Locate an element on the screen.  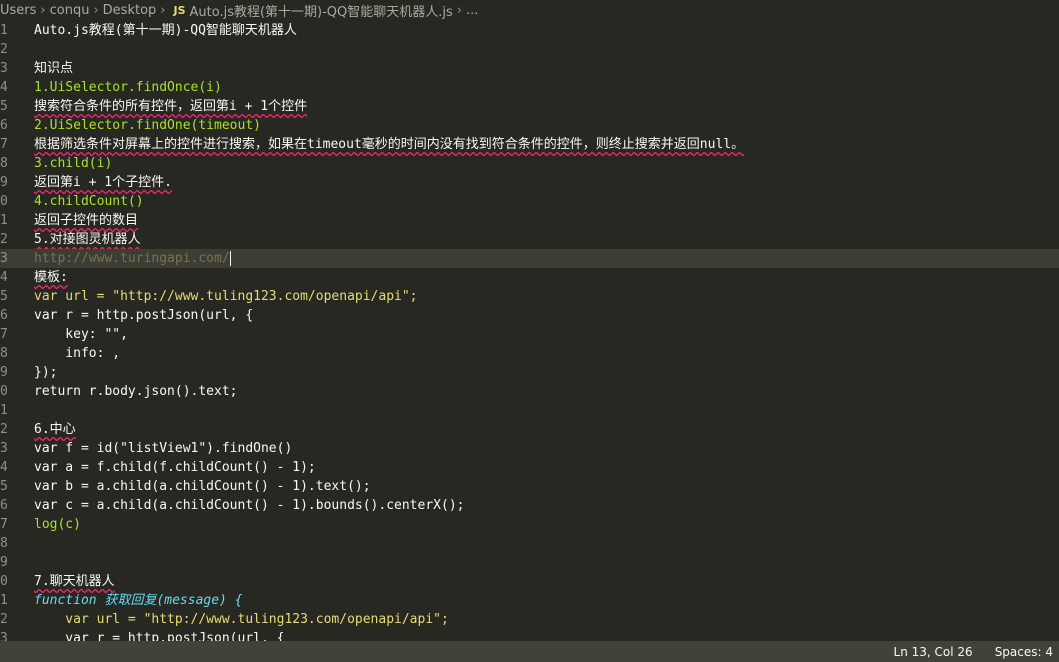
code-text: http://www.turingapi.com/ is located at coordinates (132, 258).